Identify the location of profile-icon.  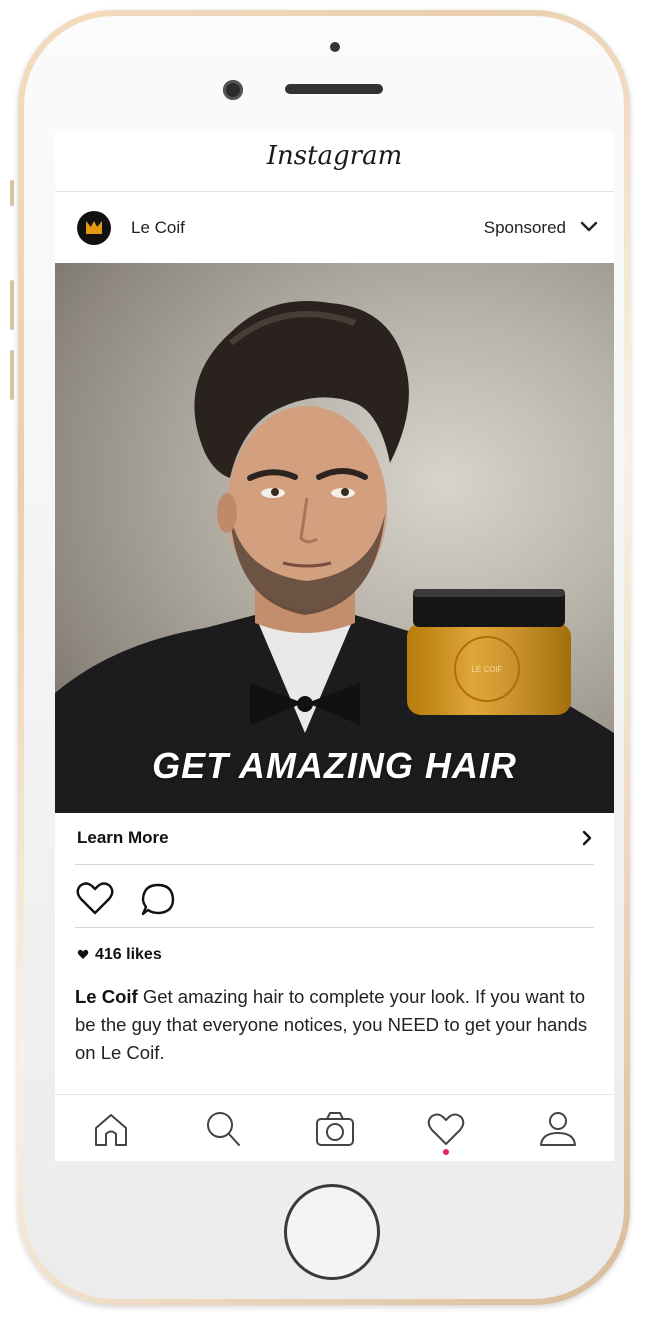
(558, 1129).